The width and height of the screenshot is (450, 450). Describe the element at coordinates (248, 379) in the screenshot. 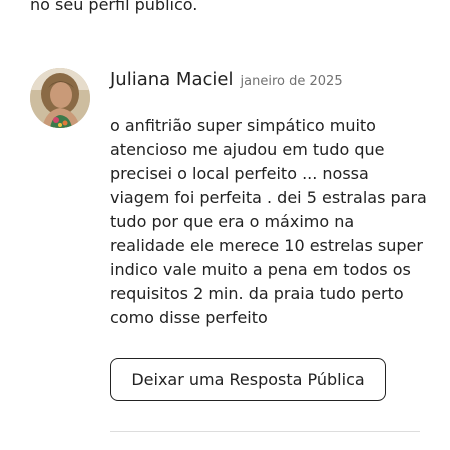

I see `leave-public-response-button: Deixar uma Resposta Pública` at that location.